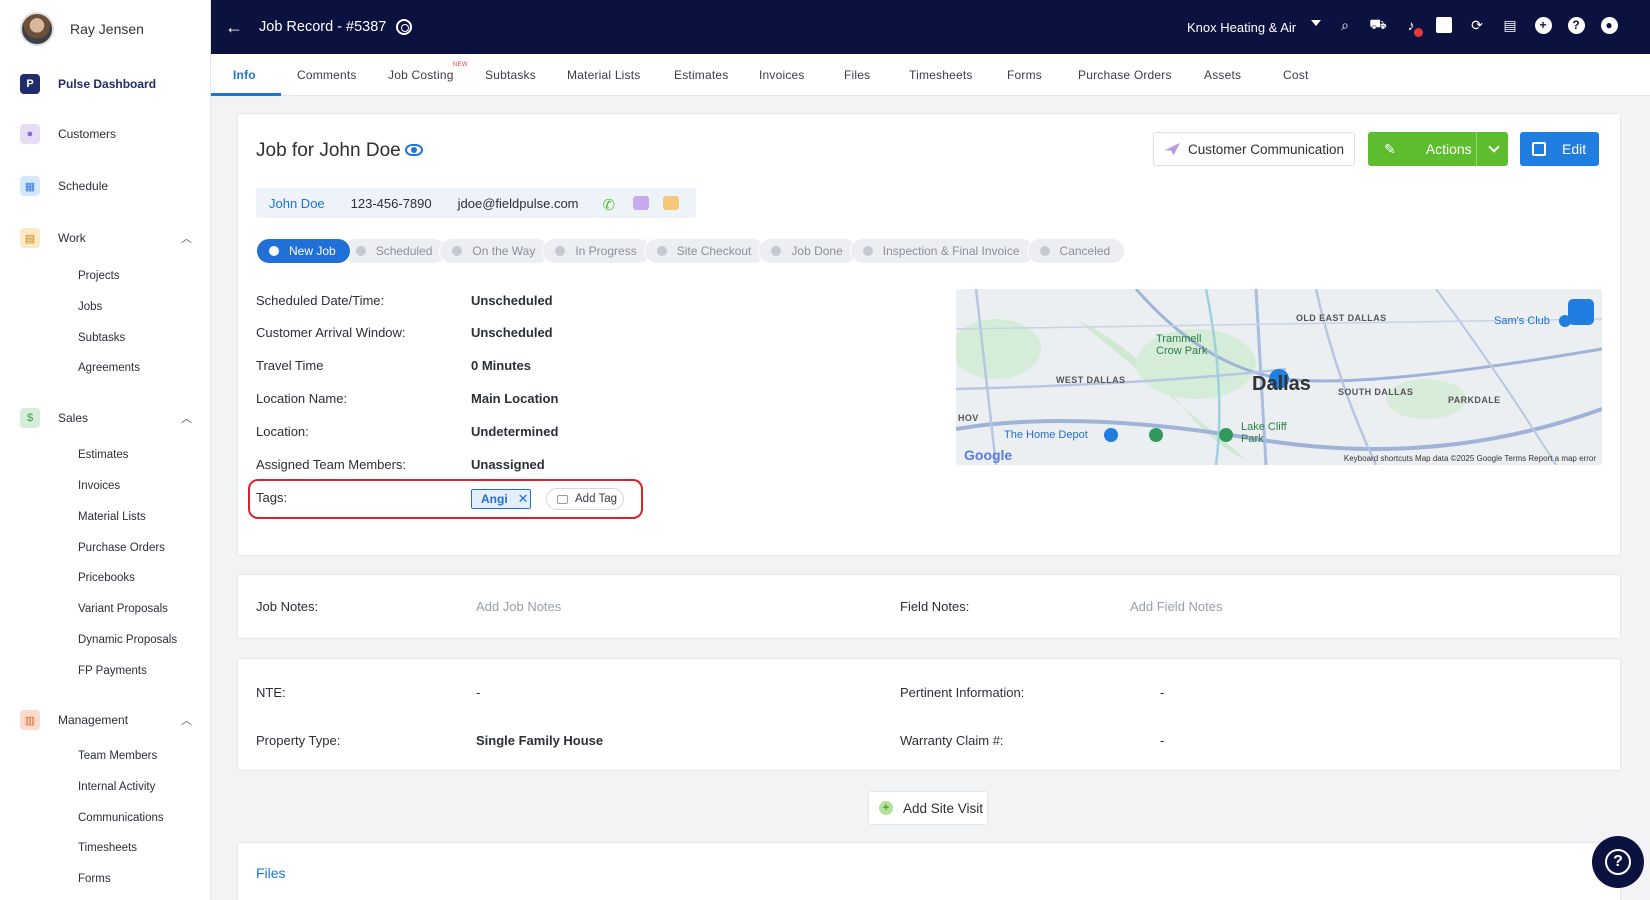 The image size is (1650, 900). I want to click on add-tag-button: Add Tag, so click(585, 499).